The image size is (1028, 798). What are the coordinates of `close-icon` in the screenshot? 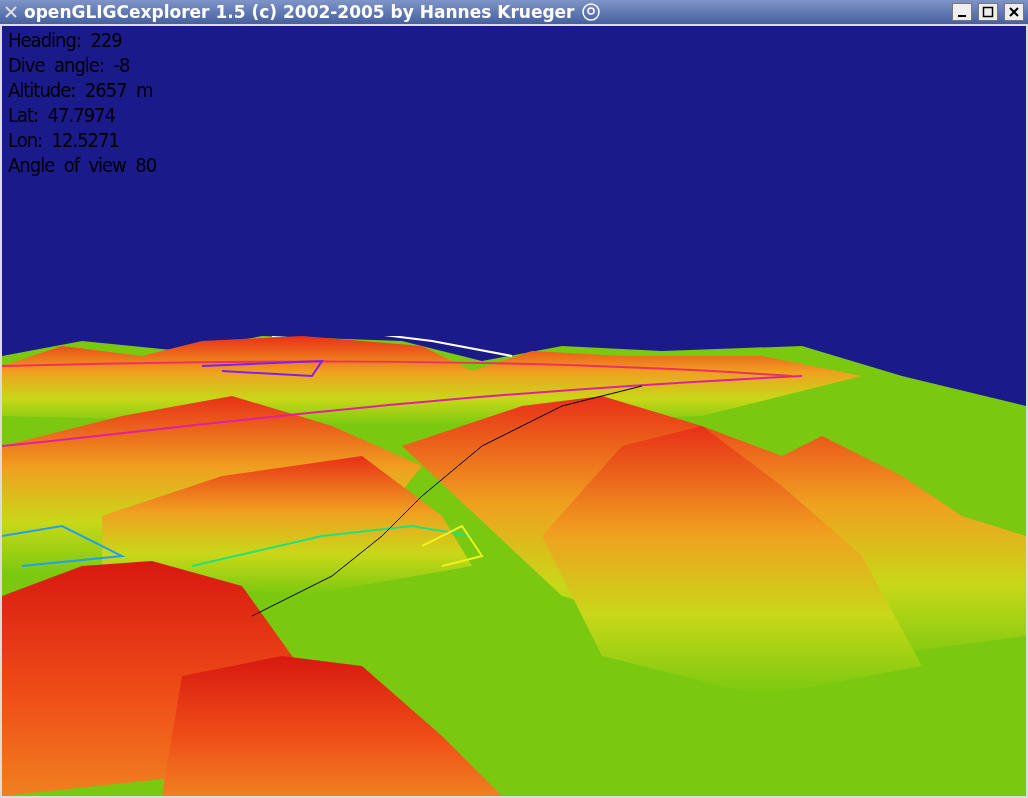 It's located at (1014, 12).